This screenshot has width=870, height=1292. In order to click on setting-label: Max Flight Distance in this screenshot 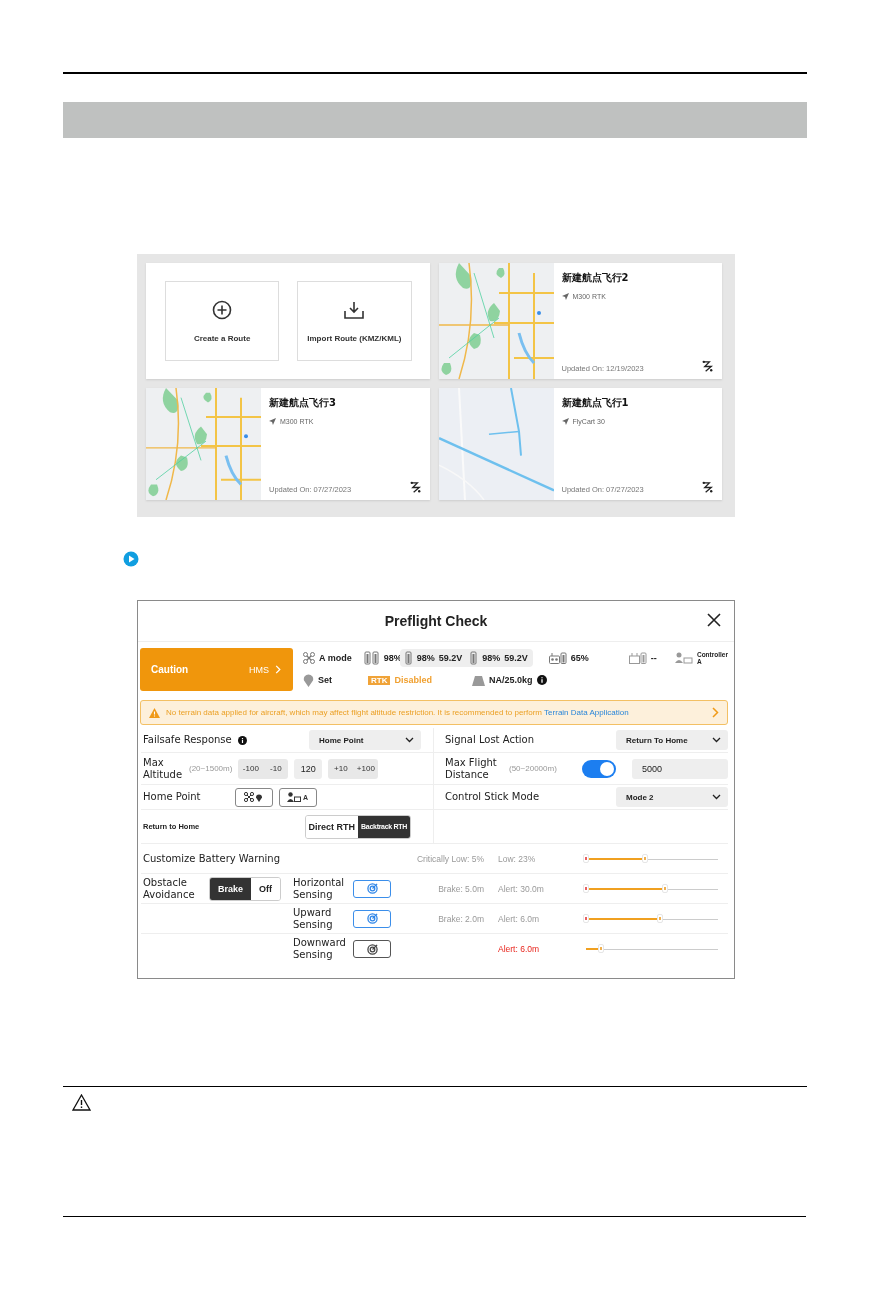, I will do `click(471, 768)`.